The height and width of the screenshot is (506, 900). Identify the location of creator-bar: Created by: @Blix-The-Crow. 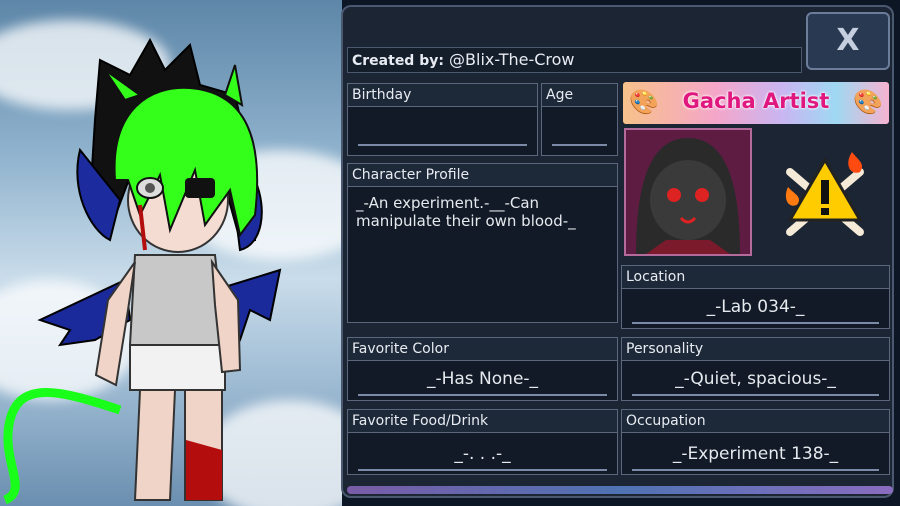
(574, 60).